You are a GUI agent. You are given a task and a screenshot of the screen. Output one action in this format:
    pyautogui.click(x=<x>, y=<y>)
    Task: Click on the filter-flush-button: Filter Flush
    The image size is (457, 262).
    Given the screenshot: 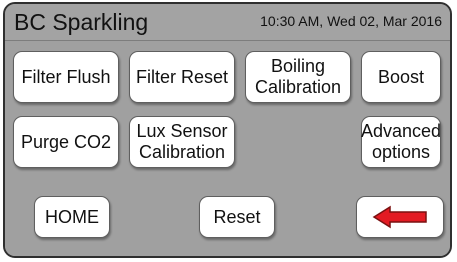 What is the action you would take?
    pyautogui.click(x=66, y=77)
    